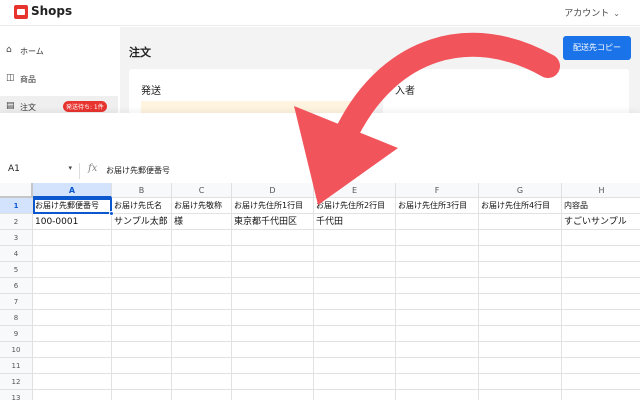  What do you see at coordinates (437, 206) in the screenshot?
I see `cell-f1: お届け先住所3行目` at bounding box center [437, 206].